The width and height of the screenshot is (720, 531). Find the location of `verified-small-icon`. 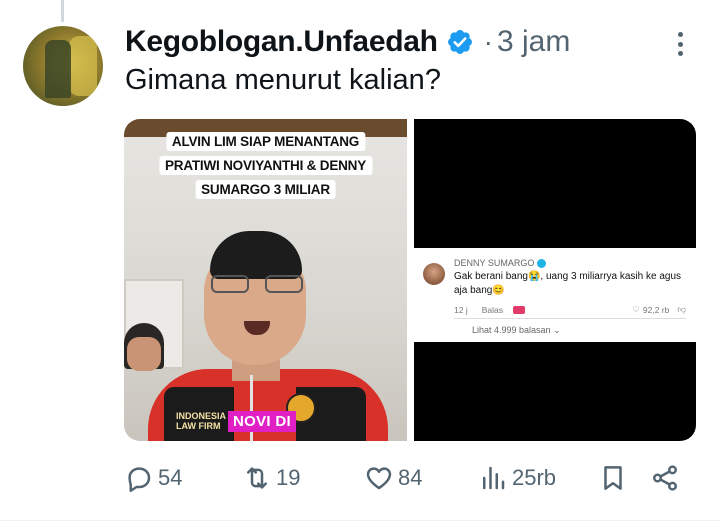

verified-small-icon is located at coordinates (542, 263).